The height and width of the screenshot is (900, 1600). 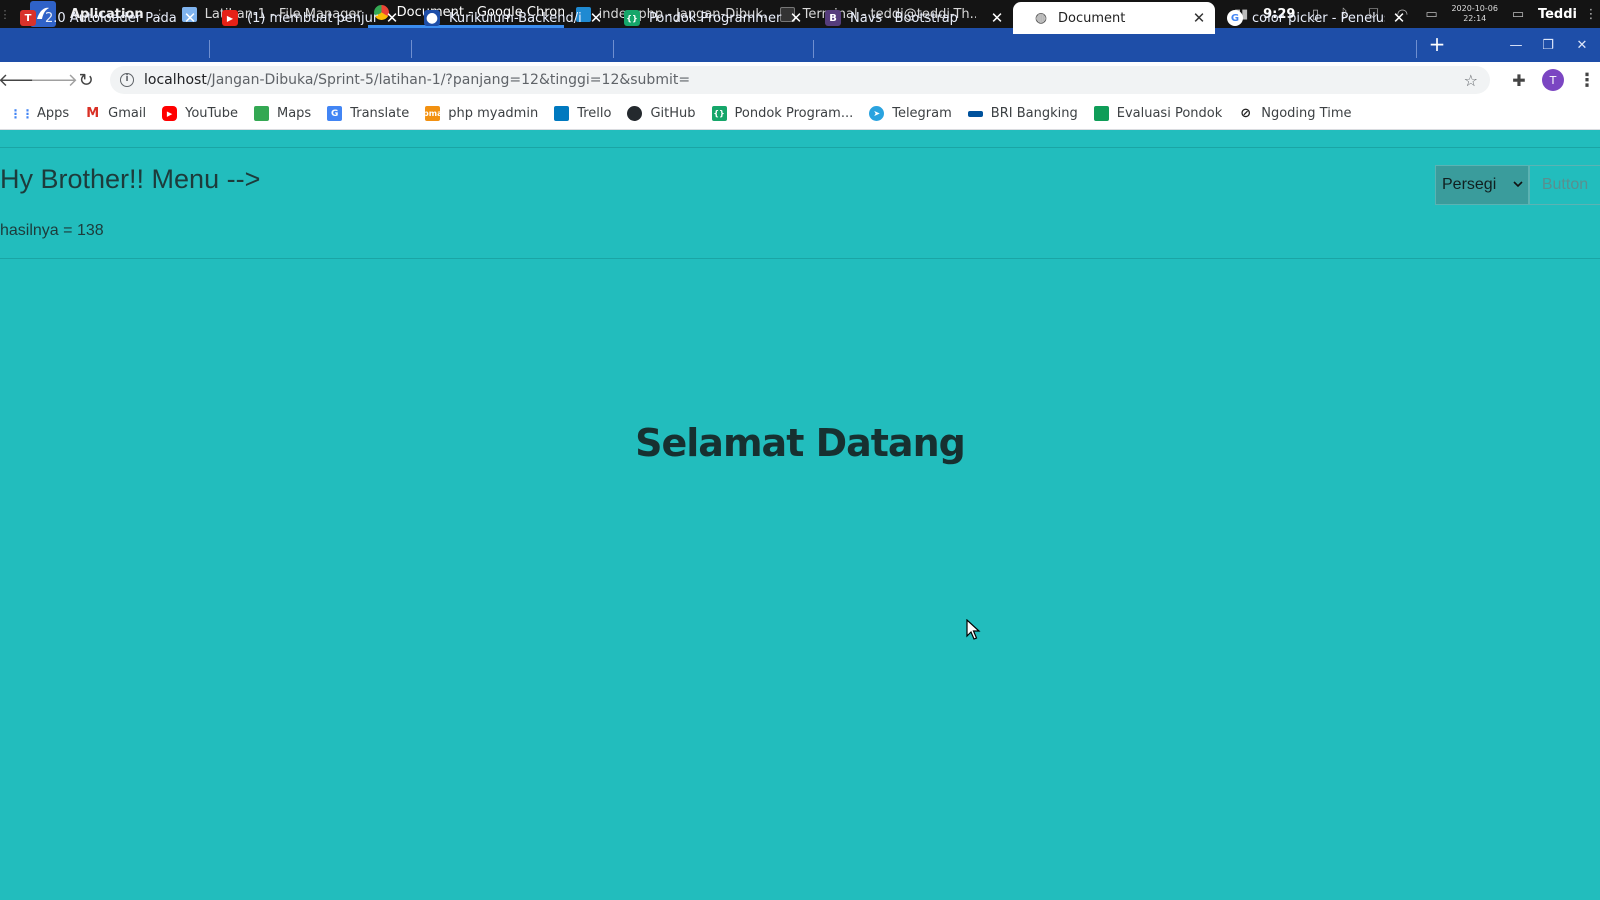 I want to click on tab-github-kurikulum: ● Kurikulum-Backend/ind ✕, so click(x=508, y=18).